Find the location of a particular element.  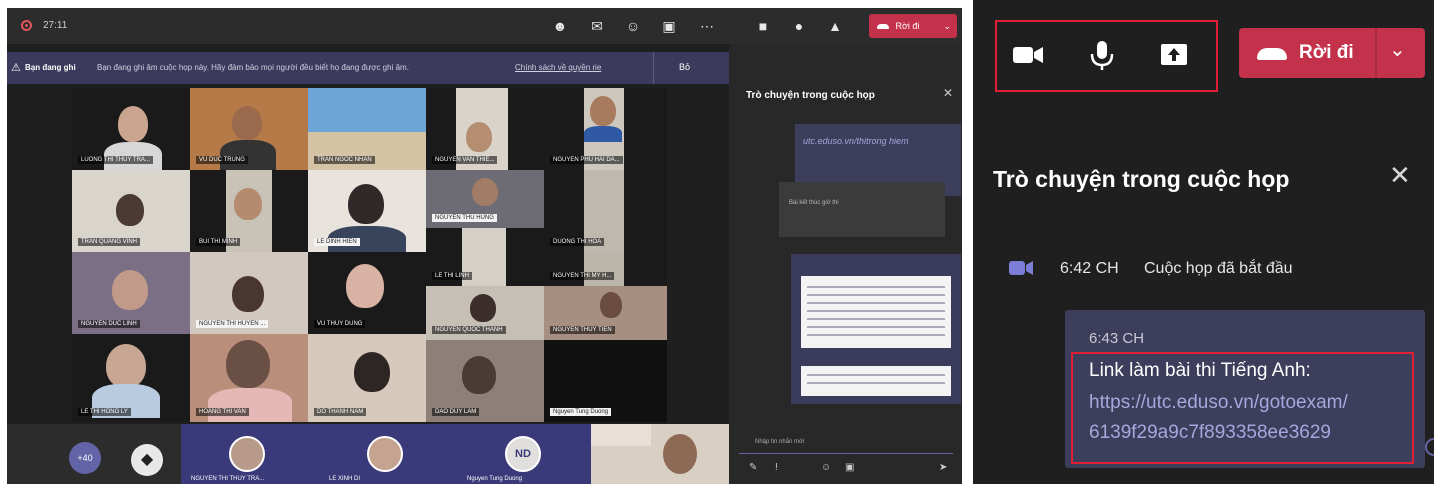

participants-icon: ☻ is located at coordinates (560, 26).